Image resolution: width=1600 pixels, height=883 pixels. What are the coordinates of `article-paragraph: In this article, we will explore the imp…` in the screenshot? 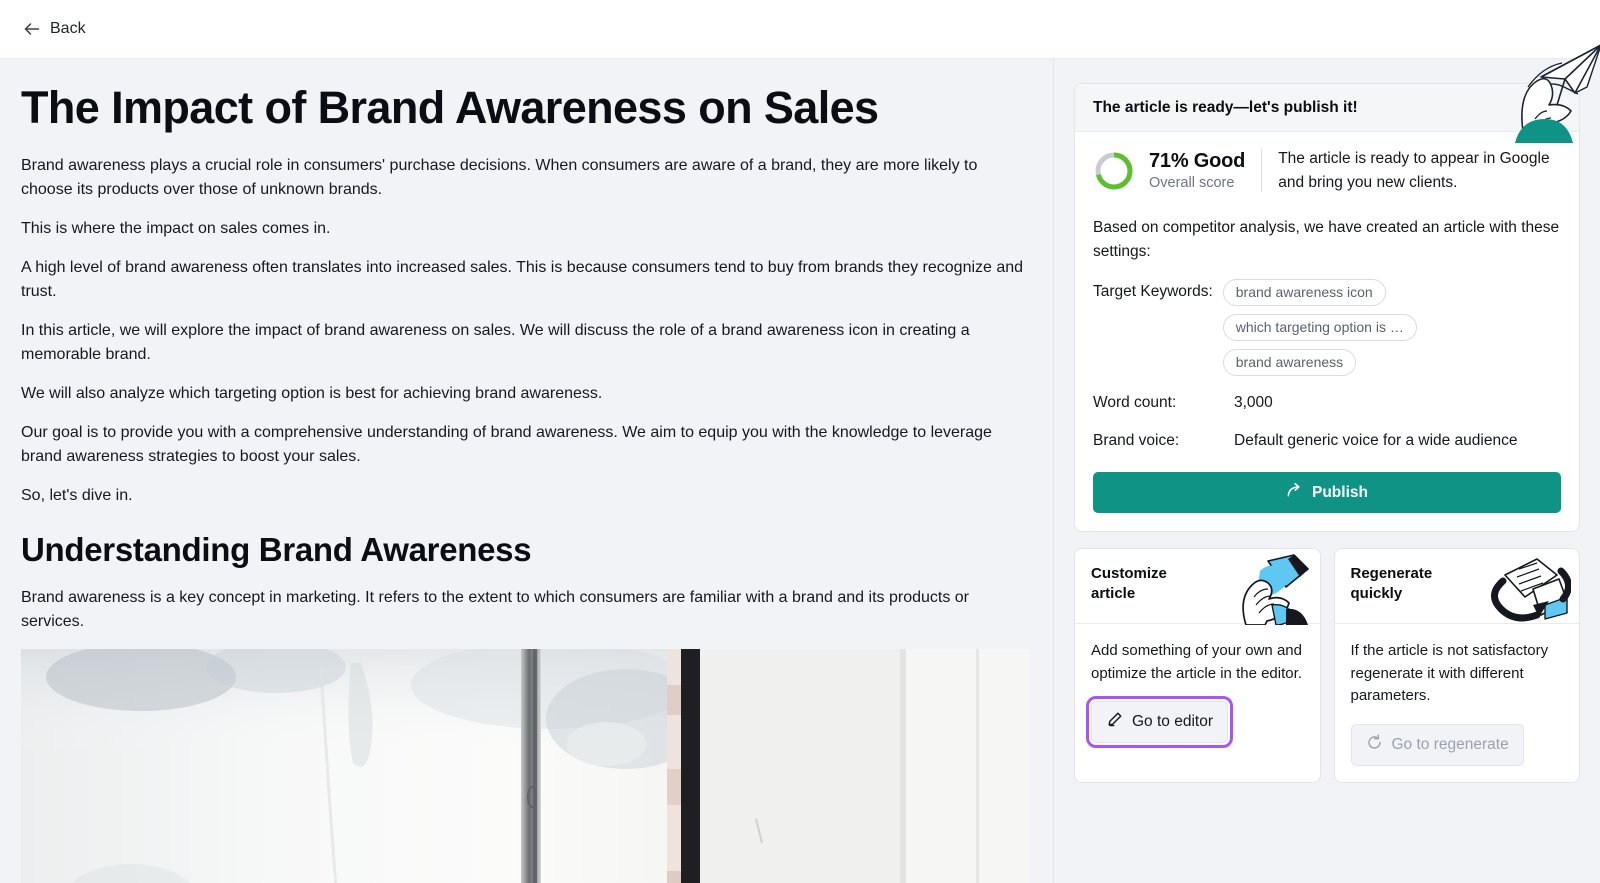 It's located at (495, 343).